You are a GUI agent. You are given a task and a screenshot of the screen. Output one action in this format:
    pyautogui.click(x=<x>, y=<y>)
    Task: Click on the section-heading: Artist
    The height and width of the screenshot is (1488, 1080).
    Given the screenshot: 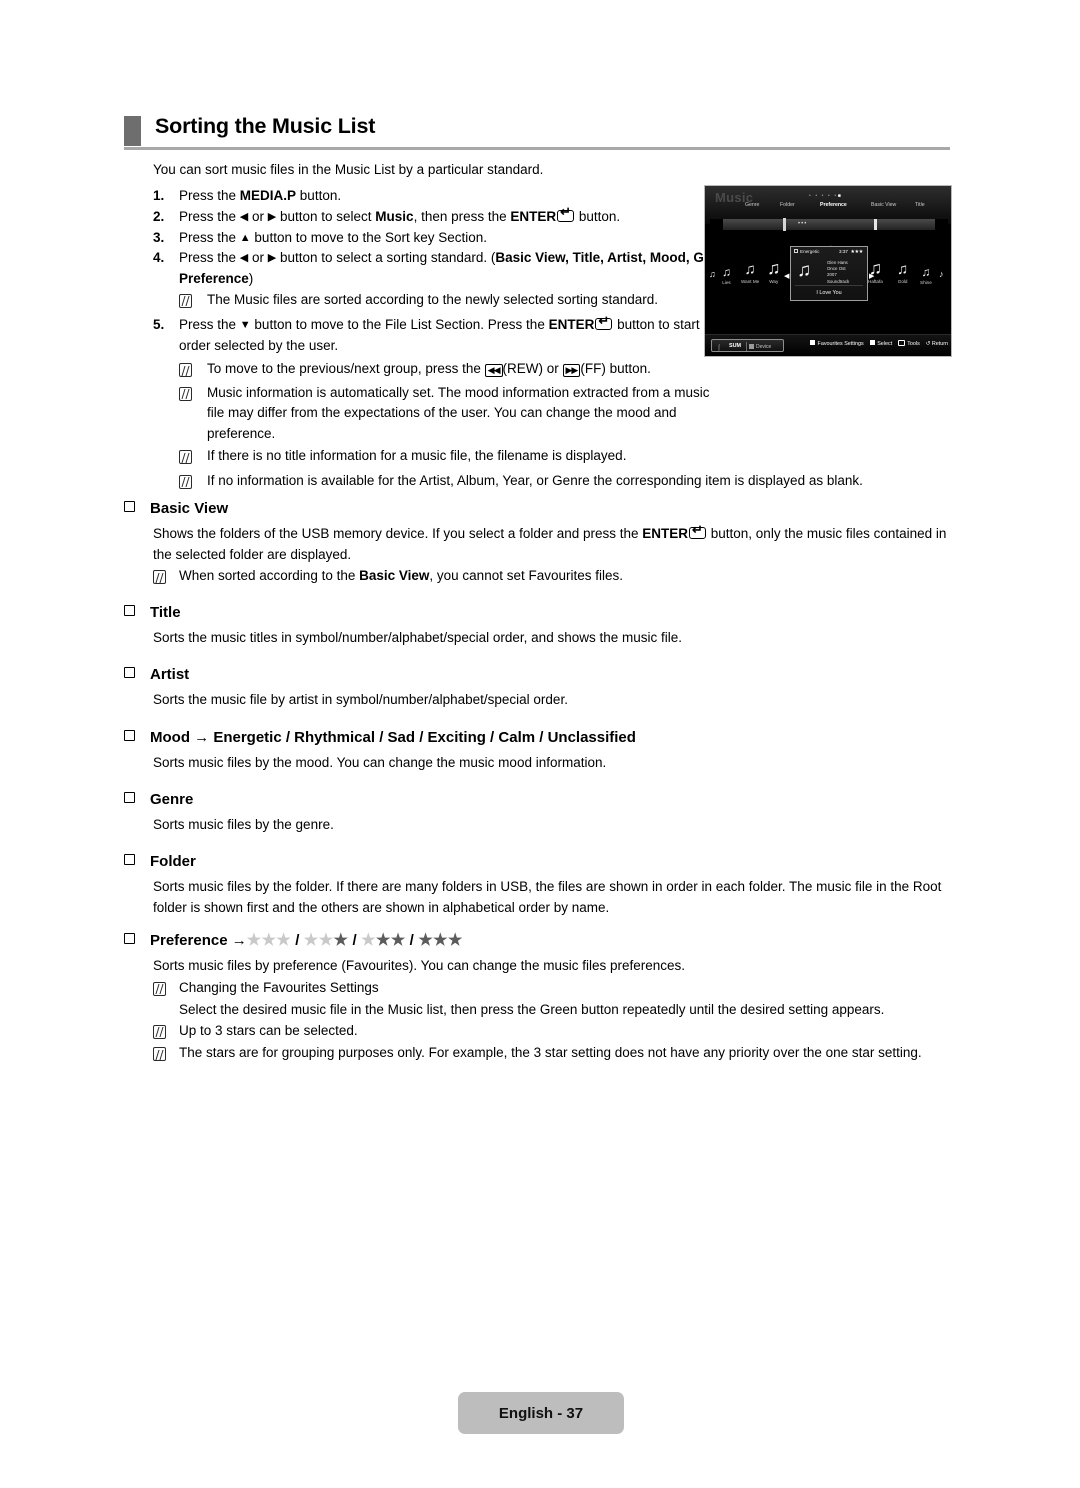 What is the action you would take?
    pyautogui.click(x=539, y=674)
    